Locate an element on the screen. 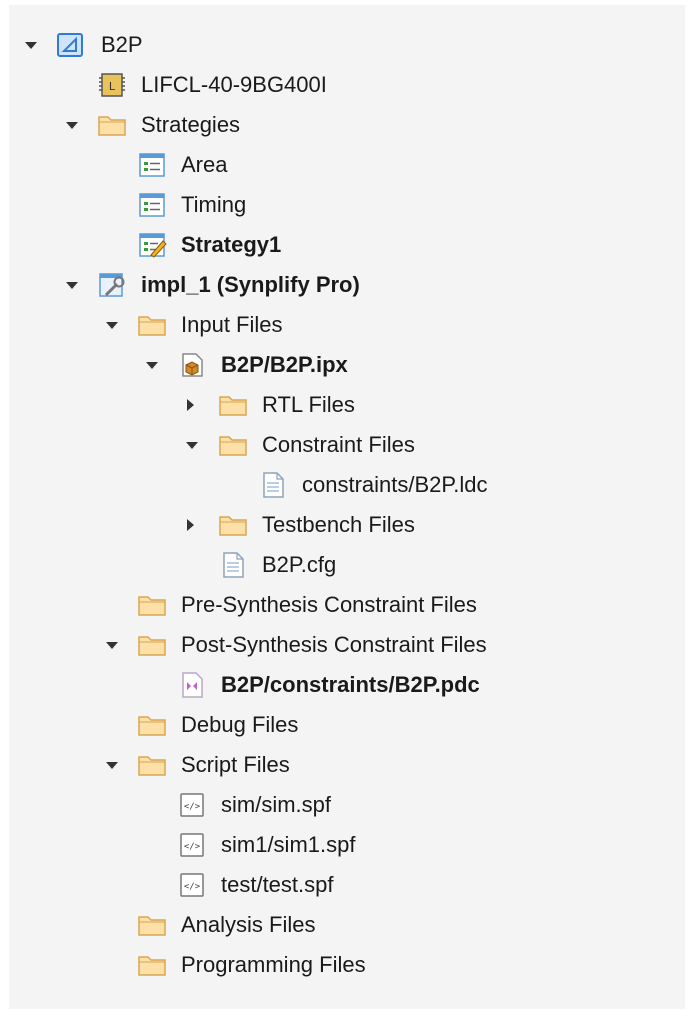  tree-item-pre-synthesis: Pre-Synthesis Constraint Files is located at coordinates (345, 605).